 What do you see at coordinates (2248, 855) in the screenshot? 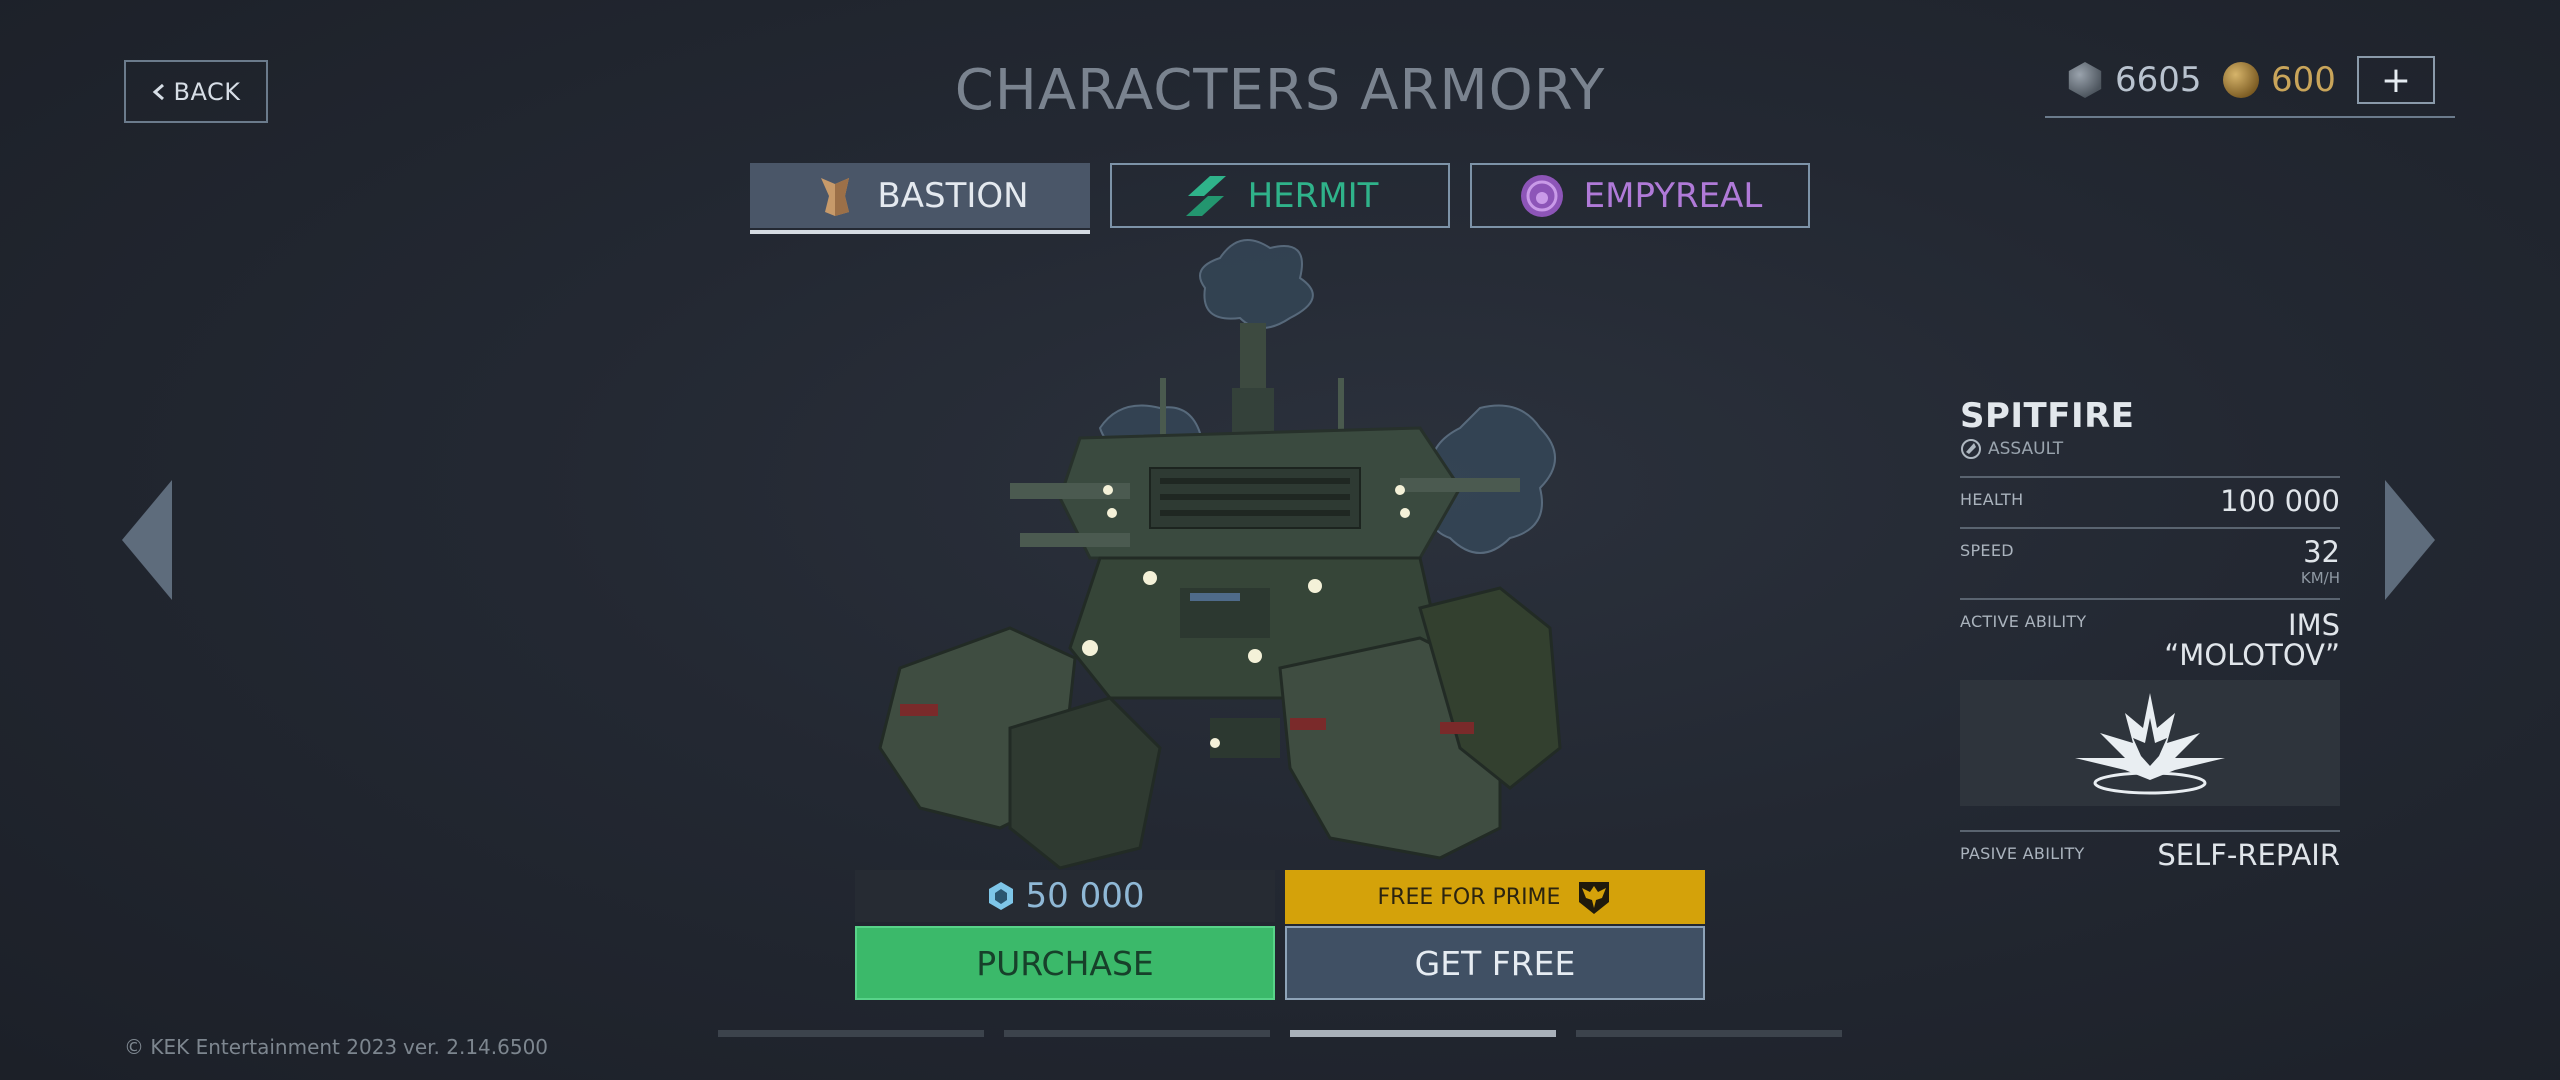
I see `stat-passive-ability-value: SELF-REPAIR` at bounding box center [2248, 855].